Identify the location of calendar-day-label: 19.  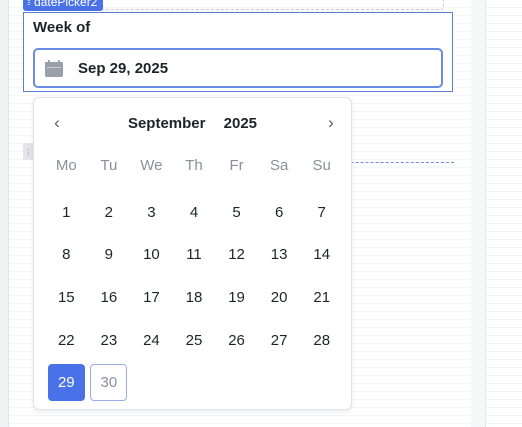
(236, 297).